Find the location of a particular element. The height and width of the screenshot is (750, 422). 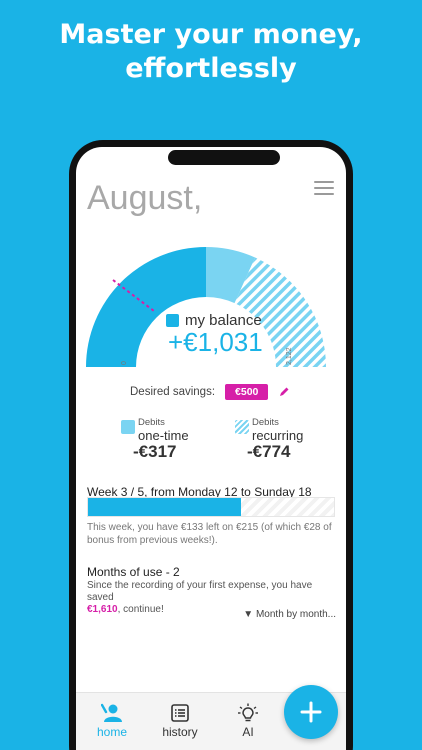

tab-home: home is located at coordinates (112, 721).